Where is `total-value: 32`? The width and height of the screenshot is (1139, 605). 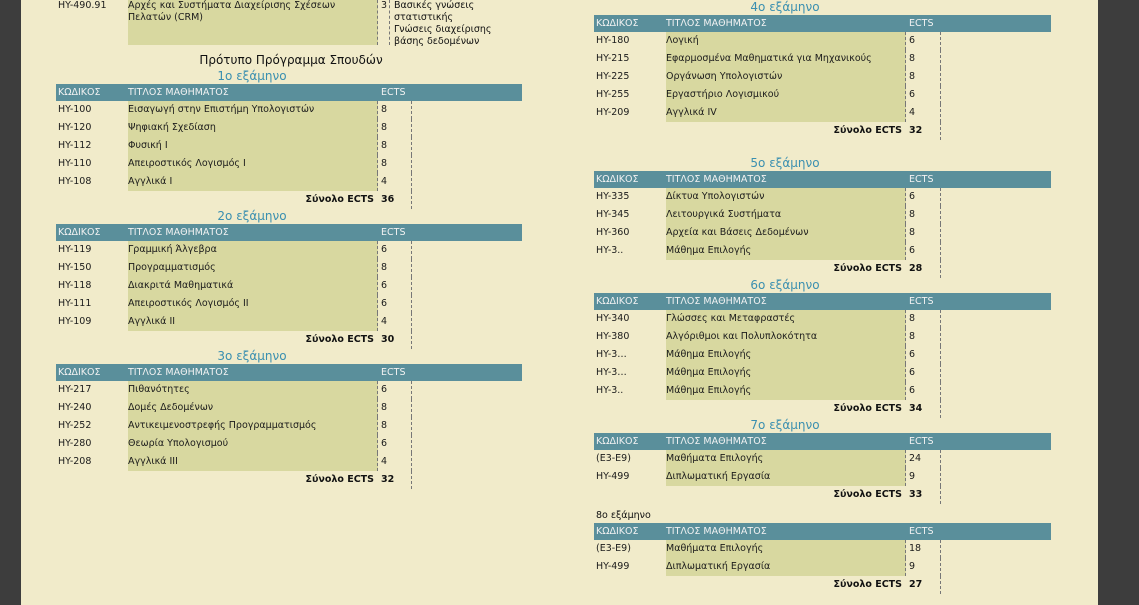
total-value: 32 is located at coordinates (923, 131).